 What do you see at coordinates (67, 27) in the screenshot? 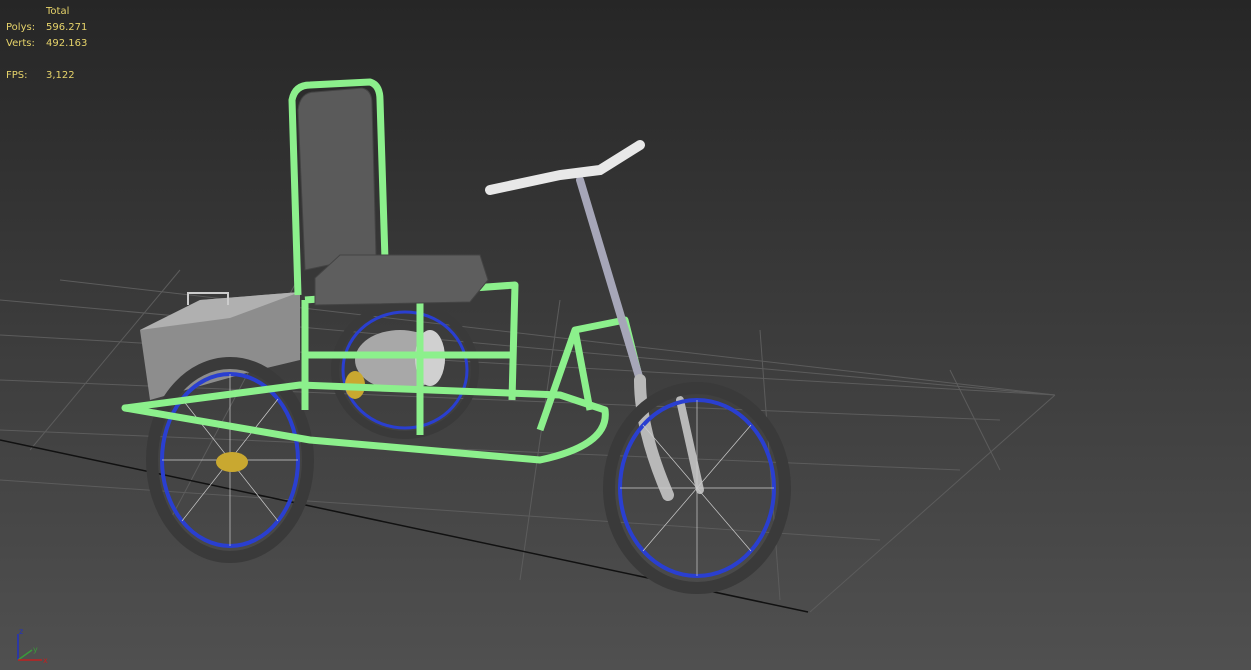
I see `polys-value: 596.271` at bounding box center [67, 27].